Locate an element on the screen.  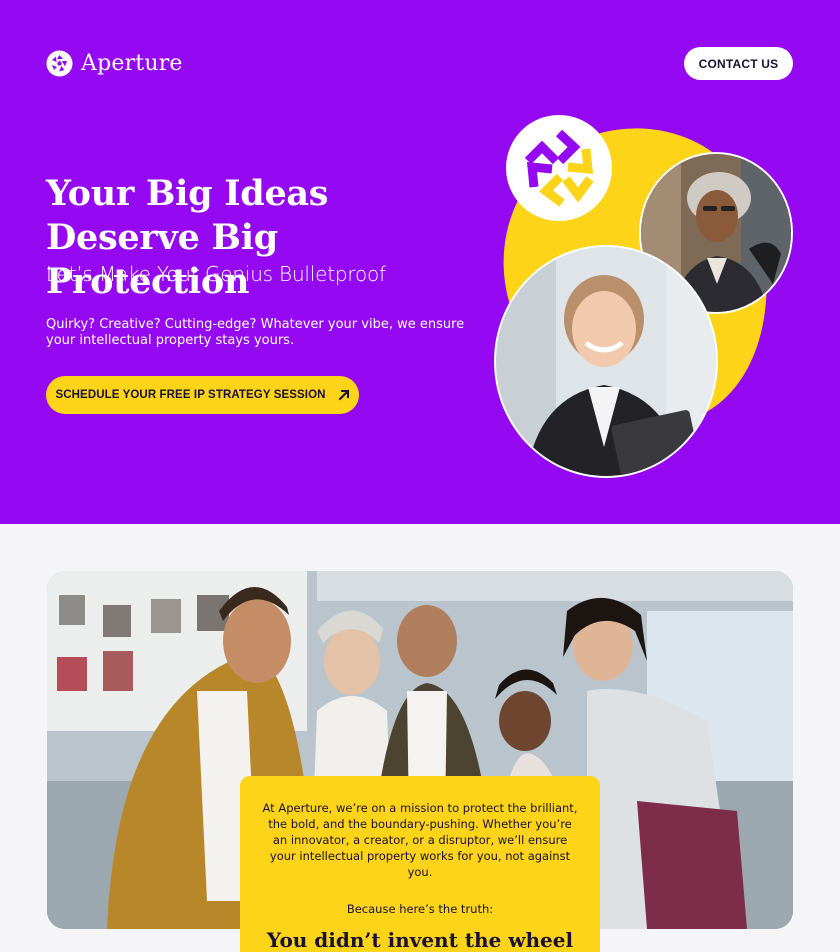
schedule-session-button: SCHEDULE YOUR FREE IP STRATEGY SESSION is located at coordinates (202, 395).